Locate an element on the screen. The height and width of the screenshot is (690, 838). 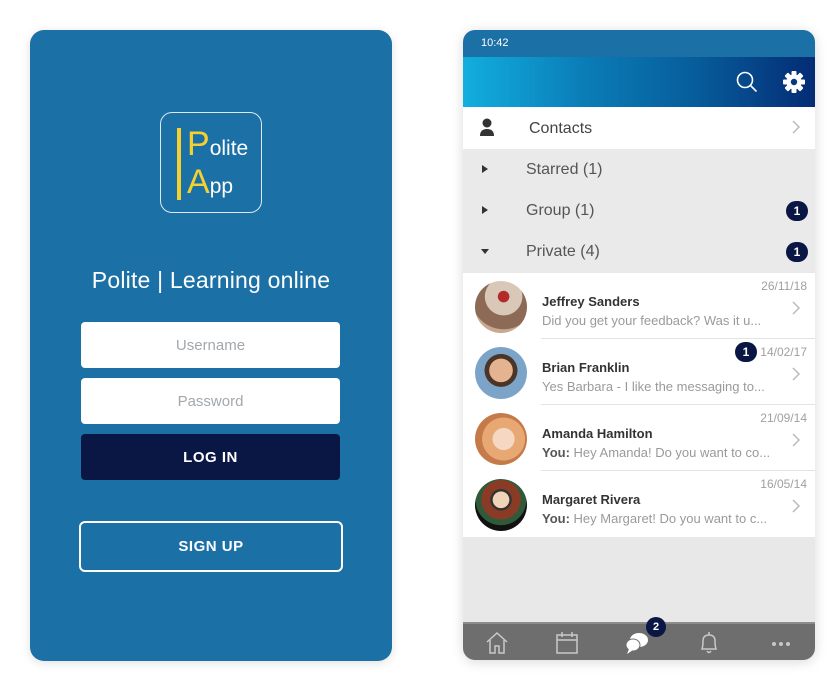
logo-letter-p: P is located at coordinates (198, 144).